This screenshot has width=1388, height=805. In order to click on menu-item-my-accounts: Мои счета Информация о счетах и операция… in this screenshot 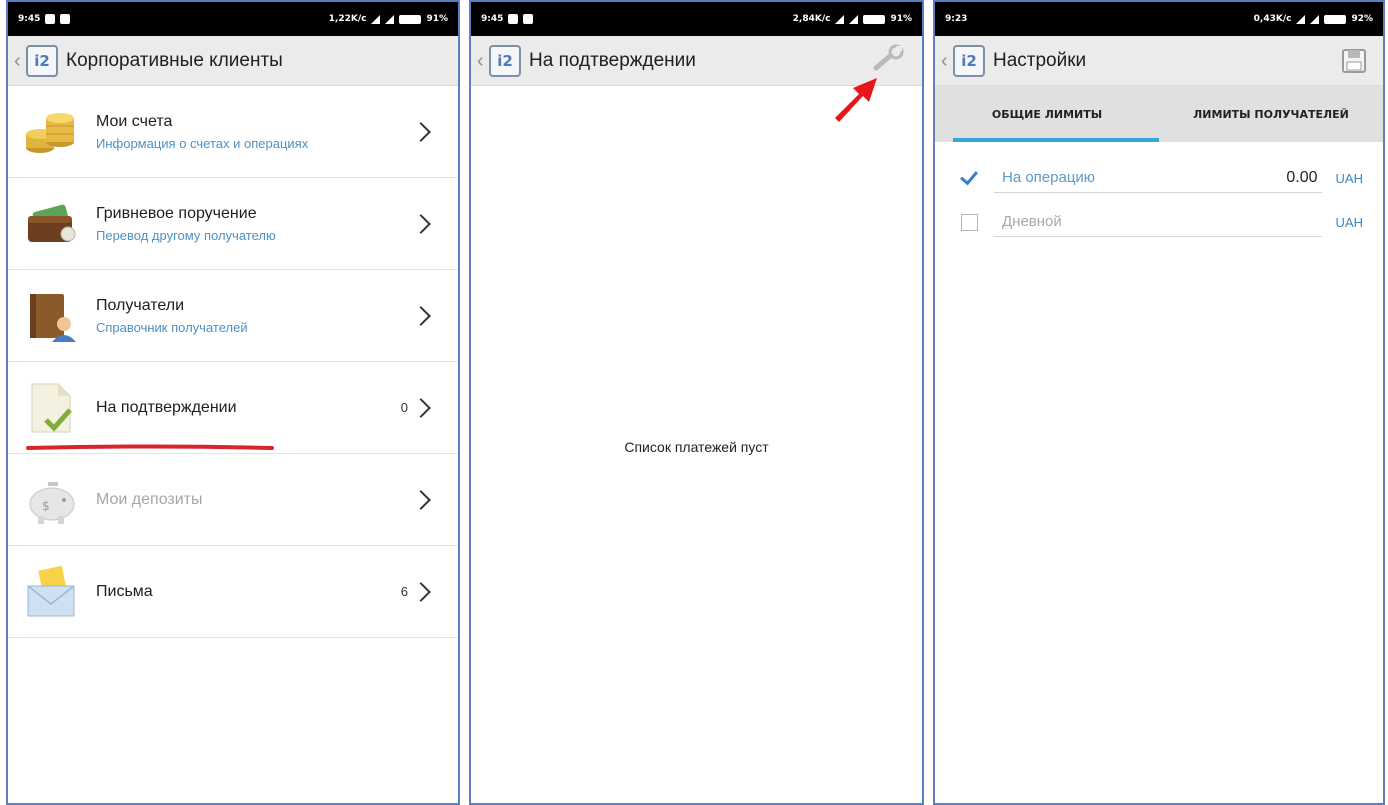, I will do `click(233, 132)`.